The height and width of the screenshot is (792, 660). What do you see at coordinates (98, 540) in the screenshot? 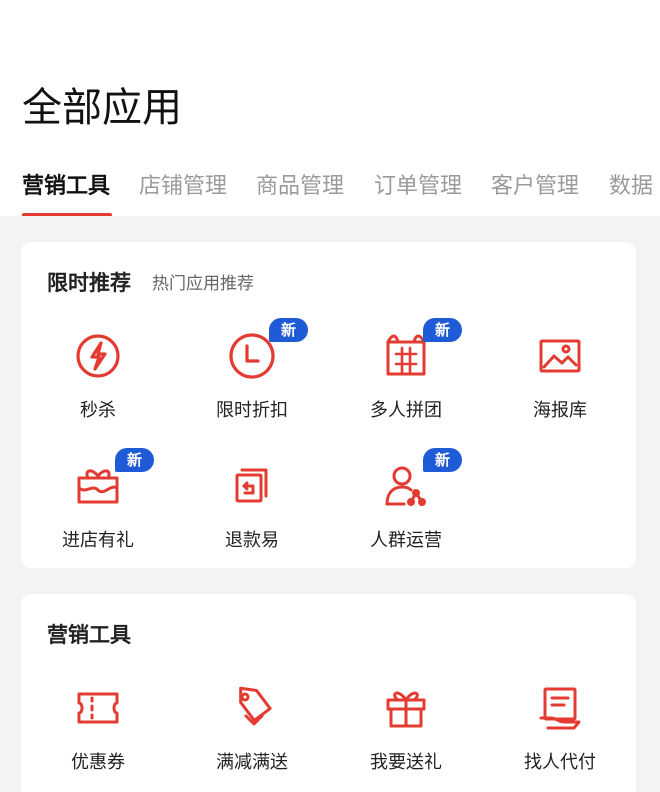
I see `app-label: 进店有礼` at bounding box center [98, 540].